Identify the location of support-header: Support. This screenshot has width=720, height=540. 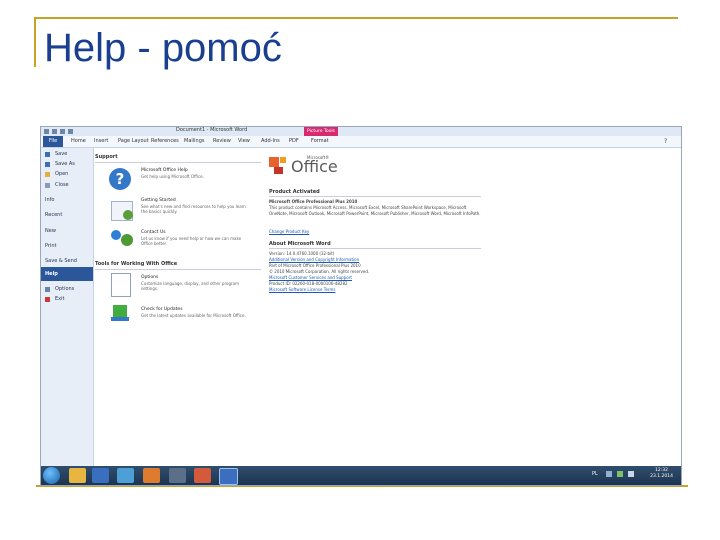
(106, 157).